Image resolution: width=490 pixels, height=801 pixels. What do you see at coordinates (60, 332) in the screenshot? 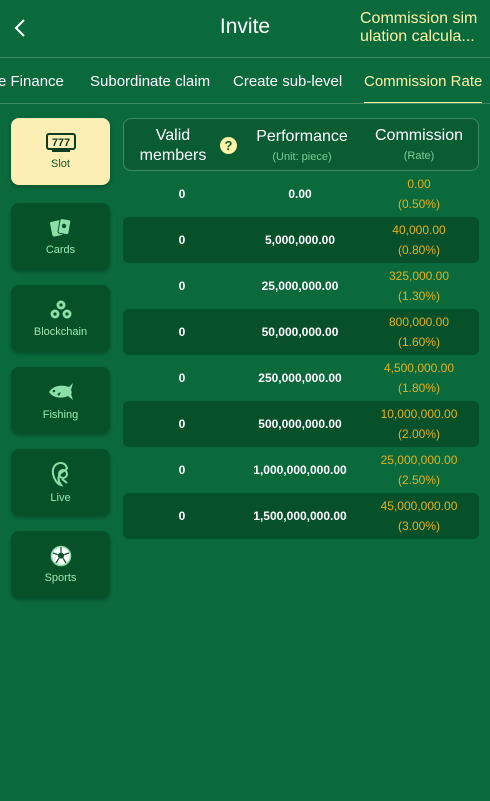
I see `sidebar-item-label: Blockchain` at bounding box center [60, 332].